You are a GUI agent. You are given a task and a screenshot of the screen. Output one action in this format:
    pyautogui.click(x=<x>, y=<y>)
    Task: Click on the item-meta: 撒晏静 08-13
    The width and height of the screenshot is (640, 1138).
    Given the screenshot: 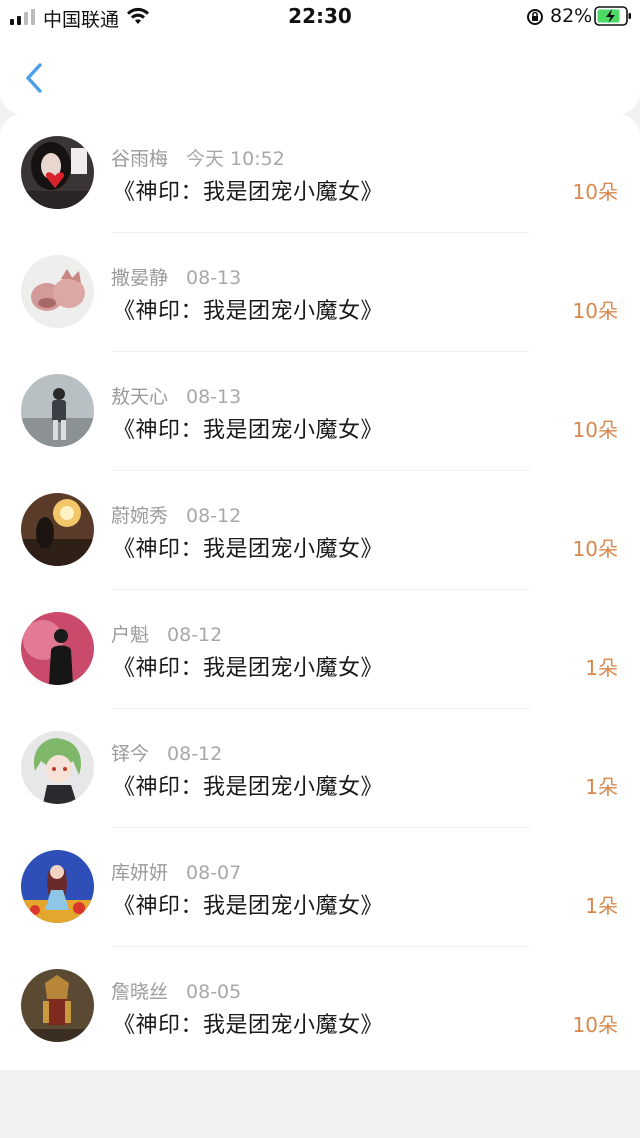 What is the action you would take?
    pyautogui.click(x=176, y=276)
    